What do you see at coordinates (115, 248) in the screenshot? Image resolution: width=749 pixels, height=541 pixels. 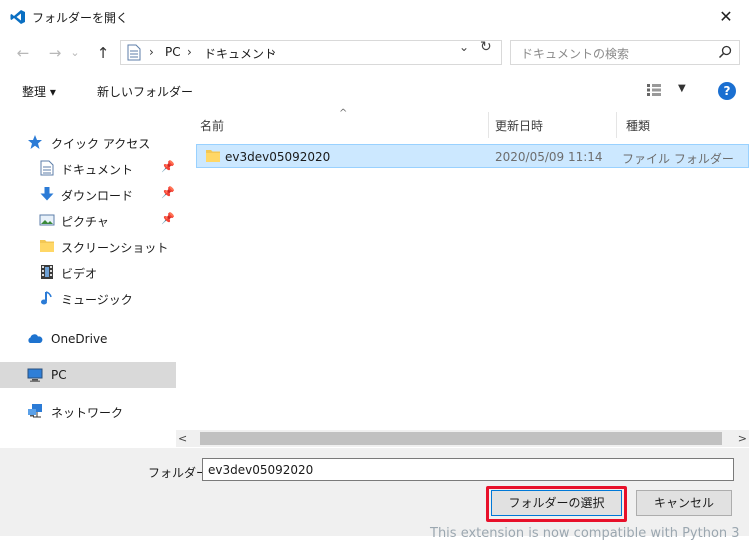 I see `sidebar-item-label: スクリーンショット` at bounding box center [115, 248].